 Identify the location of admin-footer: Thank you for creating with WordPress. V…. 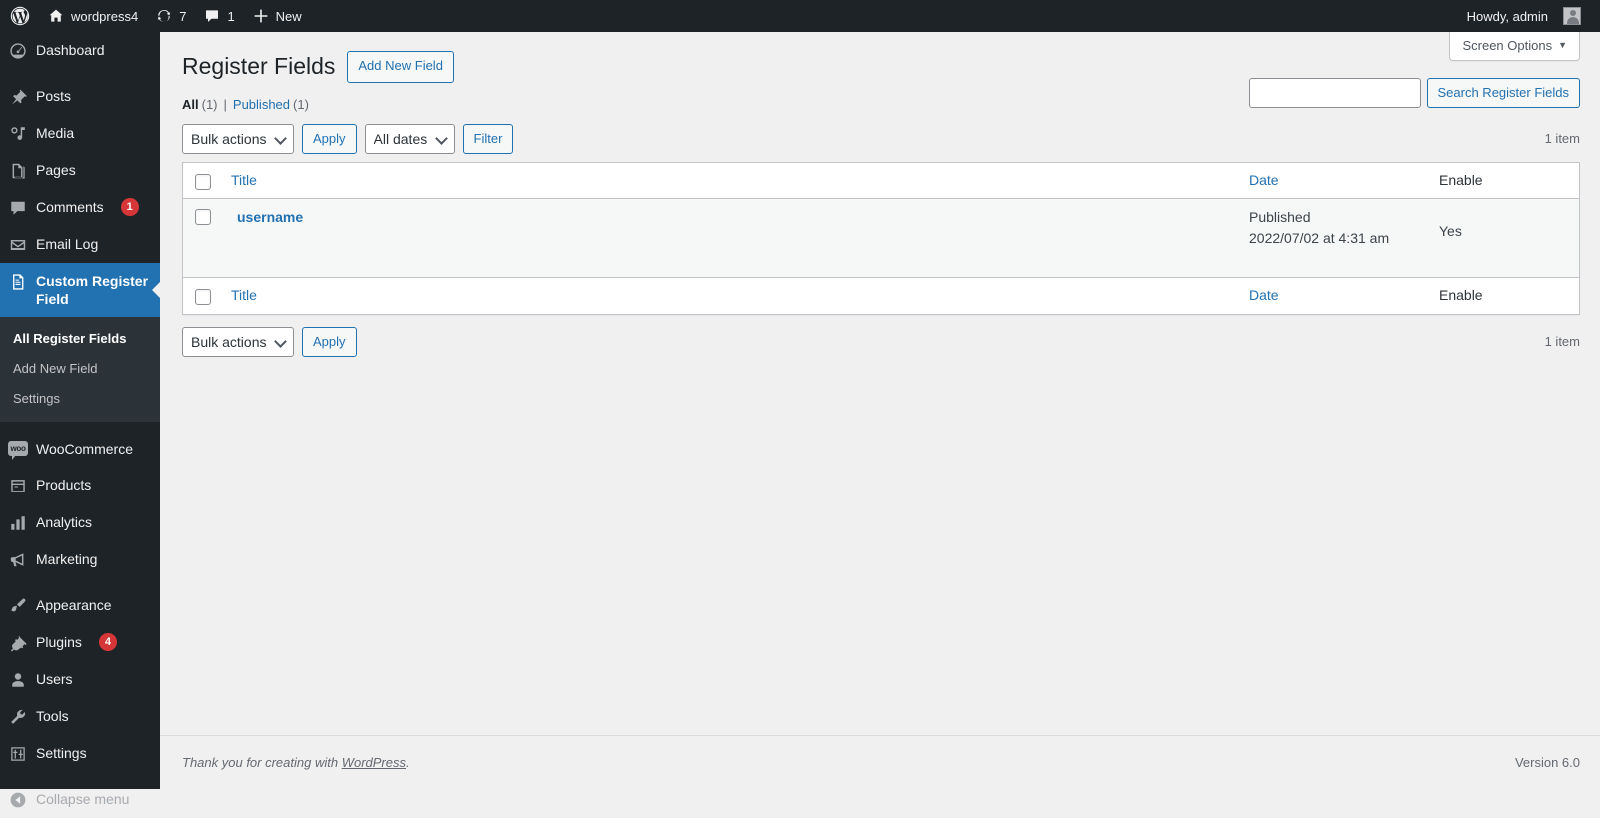
(880, 762).